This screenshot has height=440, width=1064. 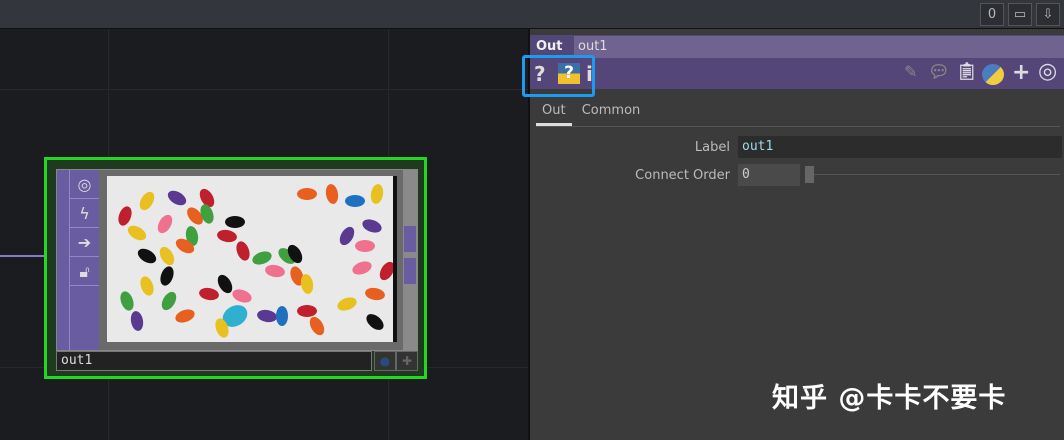 I want to click on viewer-icon: ◎, so click(x=84, y=184).